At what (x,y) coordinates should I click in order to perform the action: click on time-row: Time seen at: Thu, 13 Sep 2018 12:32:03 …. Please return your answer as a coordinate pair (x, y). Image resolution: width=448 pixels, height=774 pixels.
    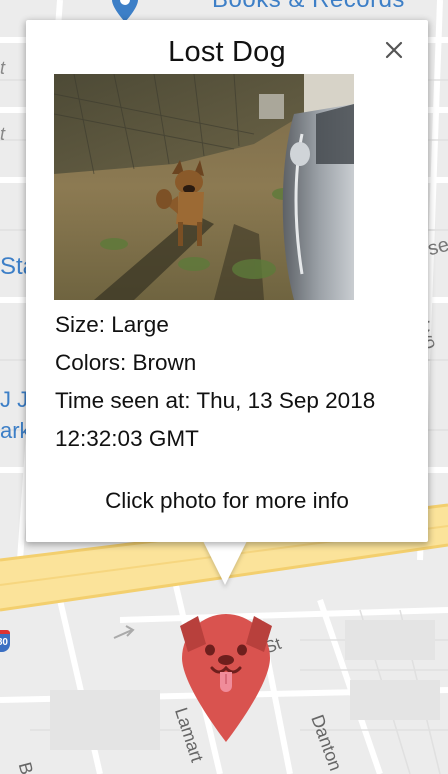
    Looking at the image, I should click on (230, 420).